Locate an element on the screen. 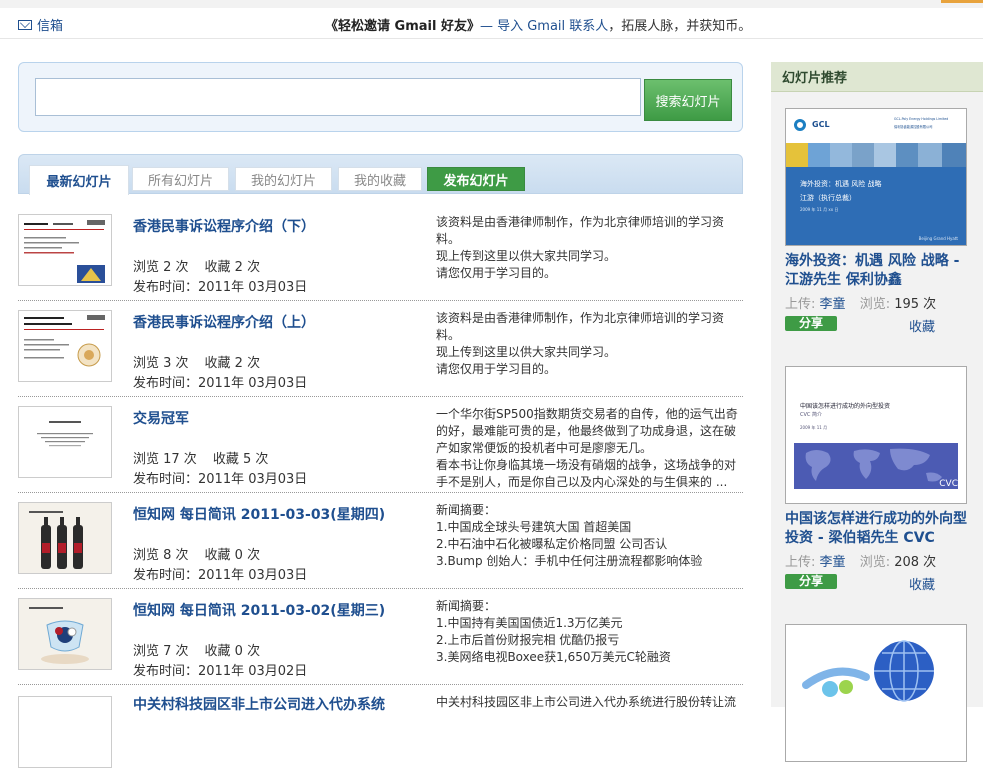 The height and width of the screenshot is (780, 983). slide-title-link: 香港民事诉讼程序介绍（上） is located at coordinates (224, 322).